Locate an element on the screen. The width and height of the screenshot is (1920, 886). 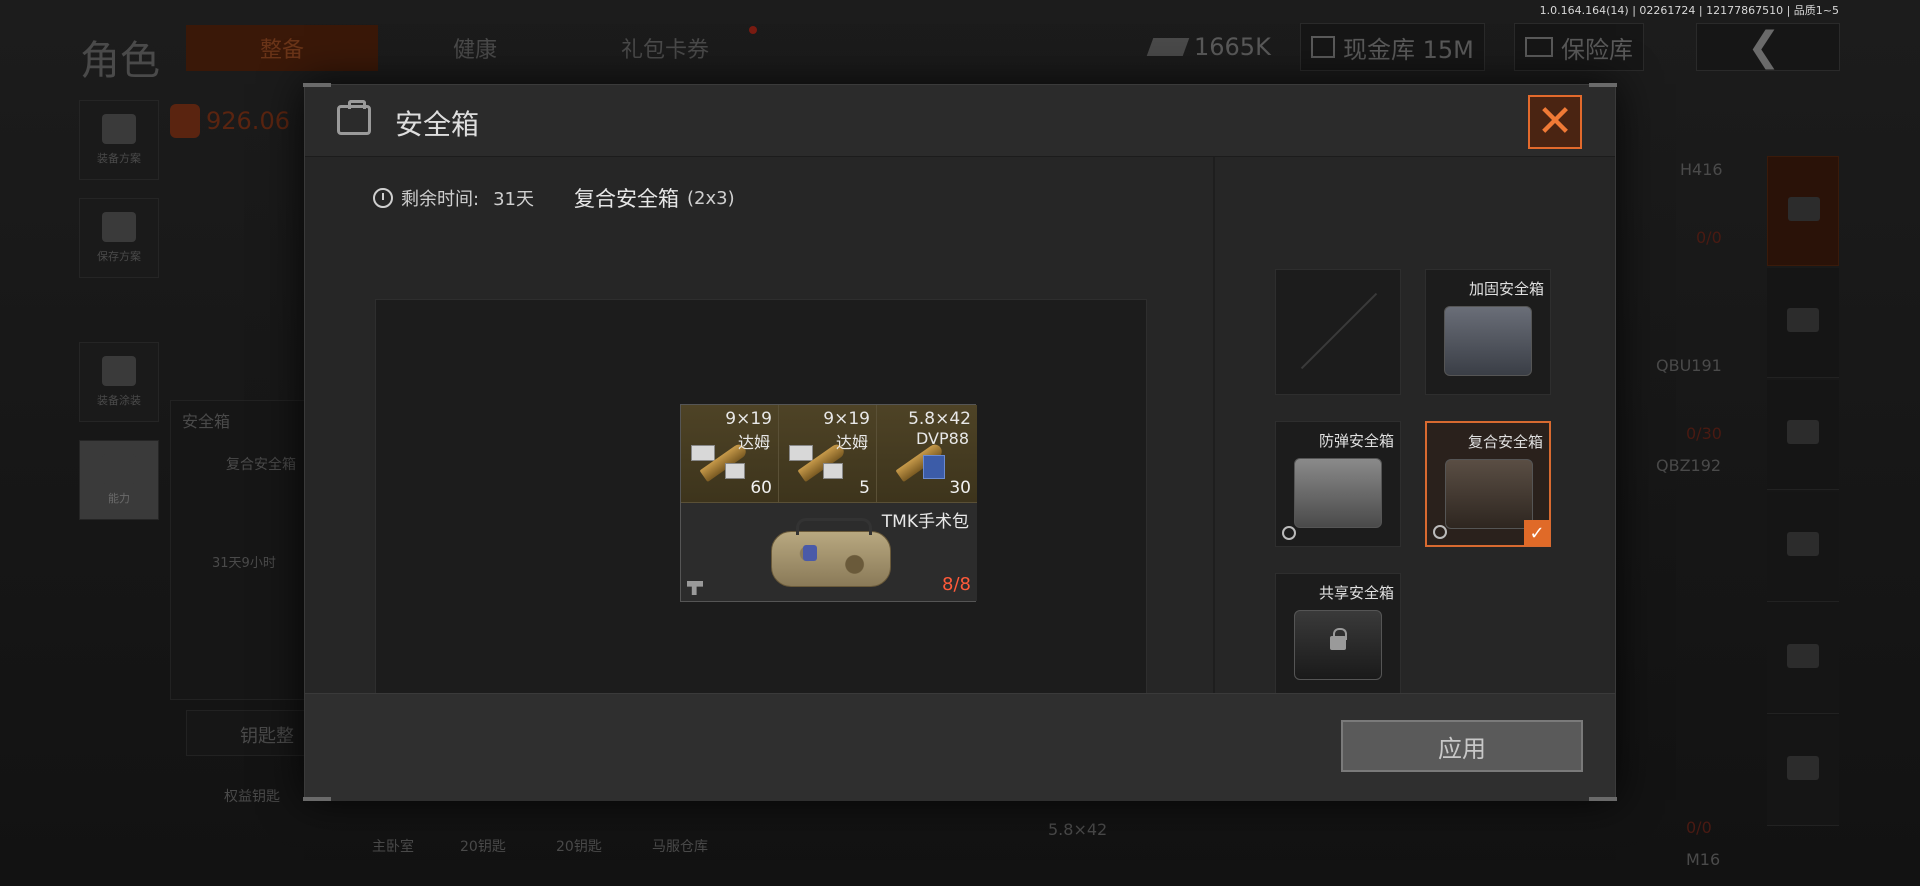
ammo-caliber: 5.8×42 is located at coordinates (939, 419).